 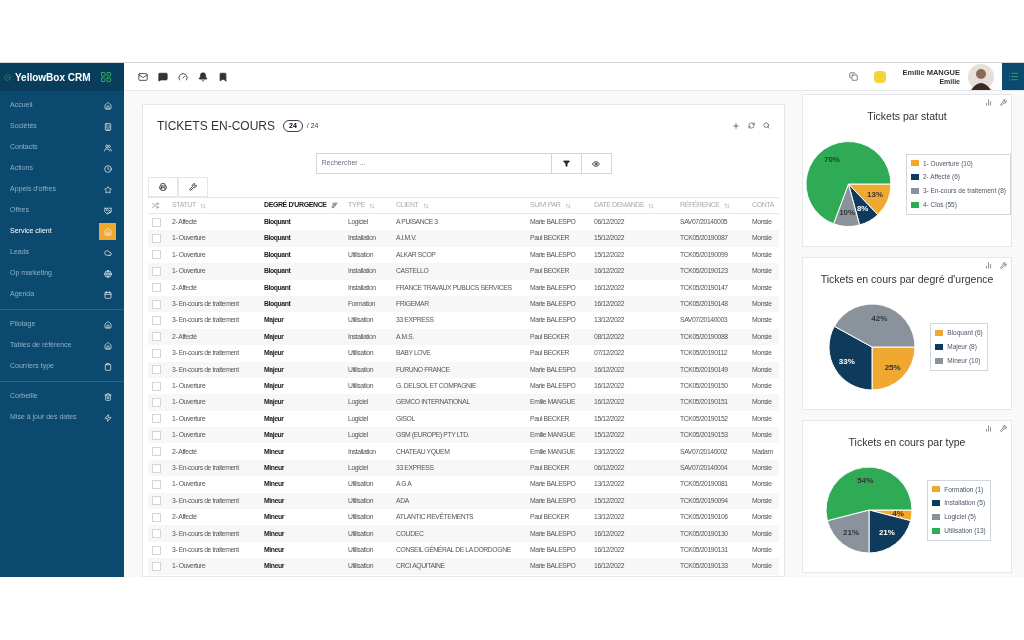 I want to click on menu-button, so click(x=1013, y=76).